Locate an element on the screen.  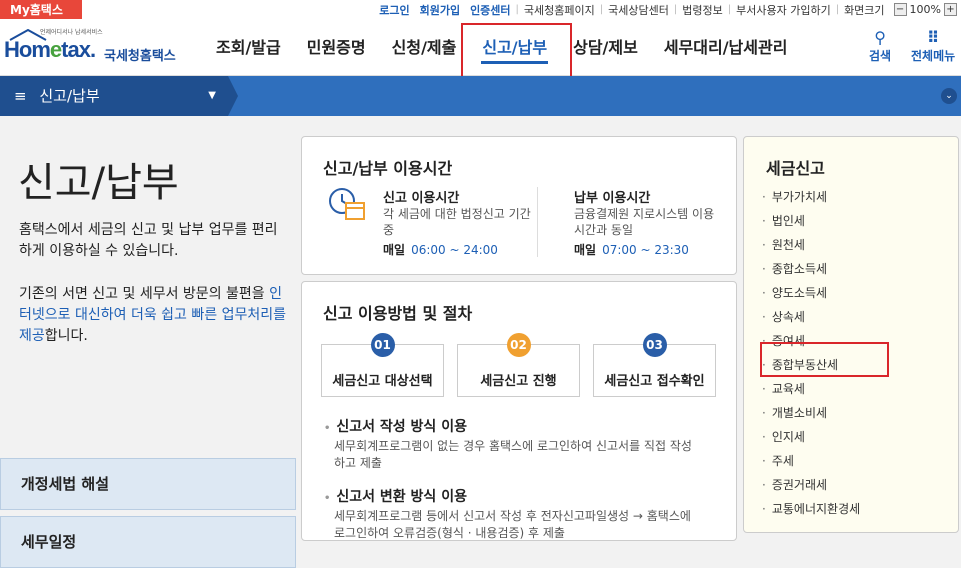
pay-hours-title: 납부 이용시간 is located at coordinates (612, 198).